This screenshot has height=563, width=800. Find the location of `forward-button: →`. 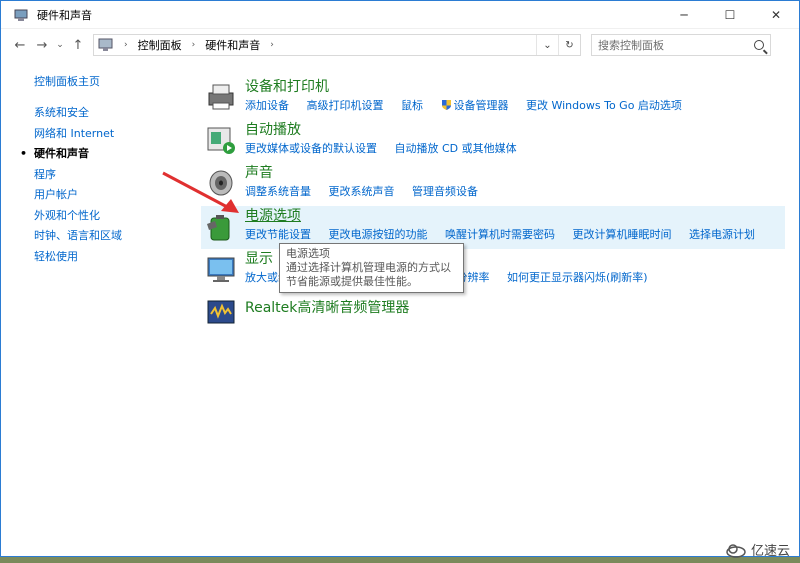

forward-button: → is located at coordinates (42, 45).